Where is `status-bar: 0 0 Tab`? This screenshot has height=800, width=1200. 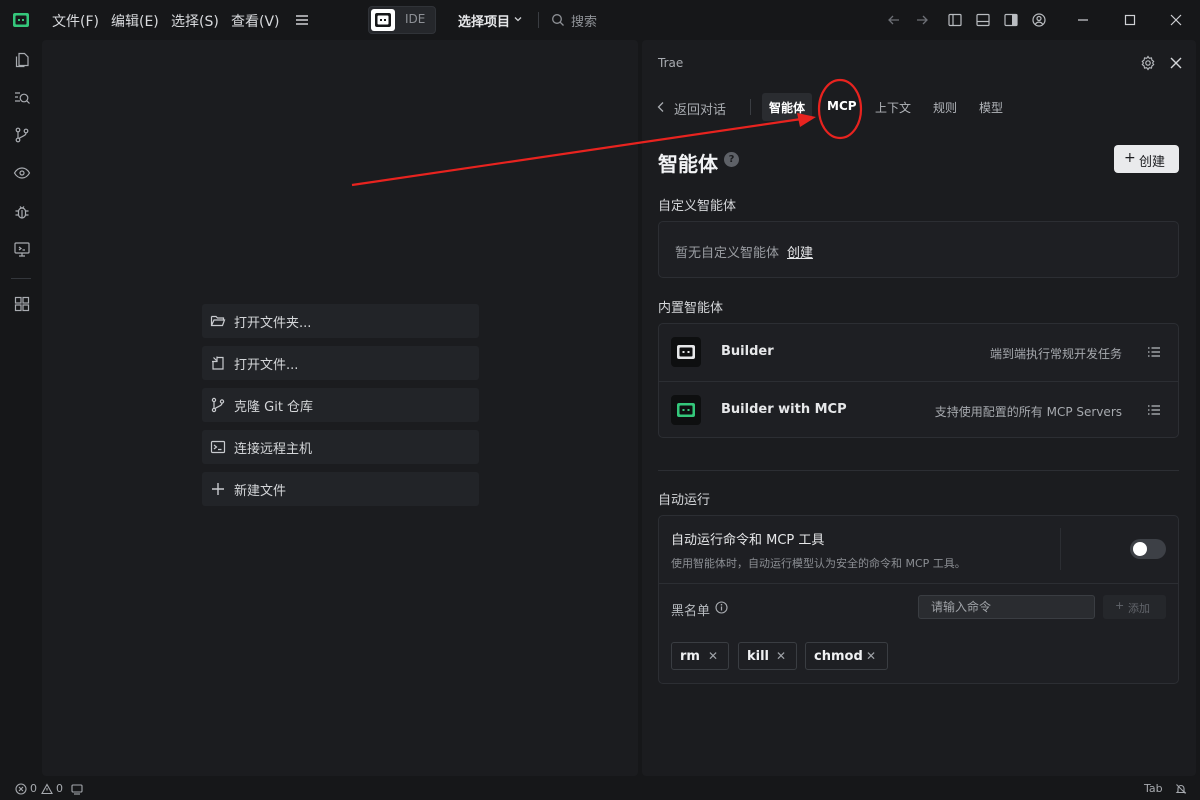
status-bar: 0 0 Tab is located at coordinates (600, 789).